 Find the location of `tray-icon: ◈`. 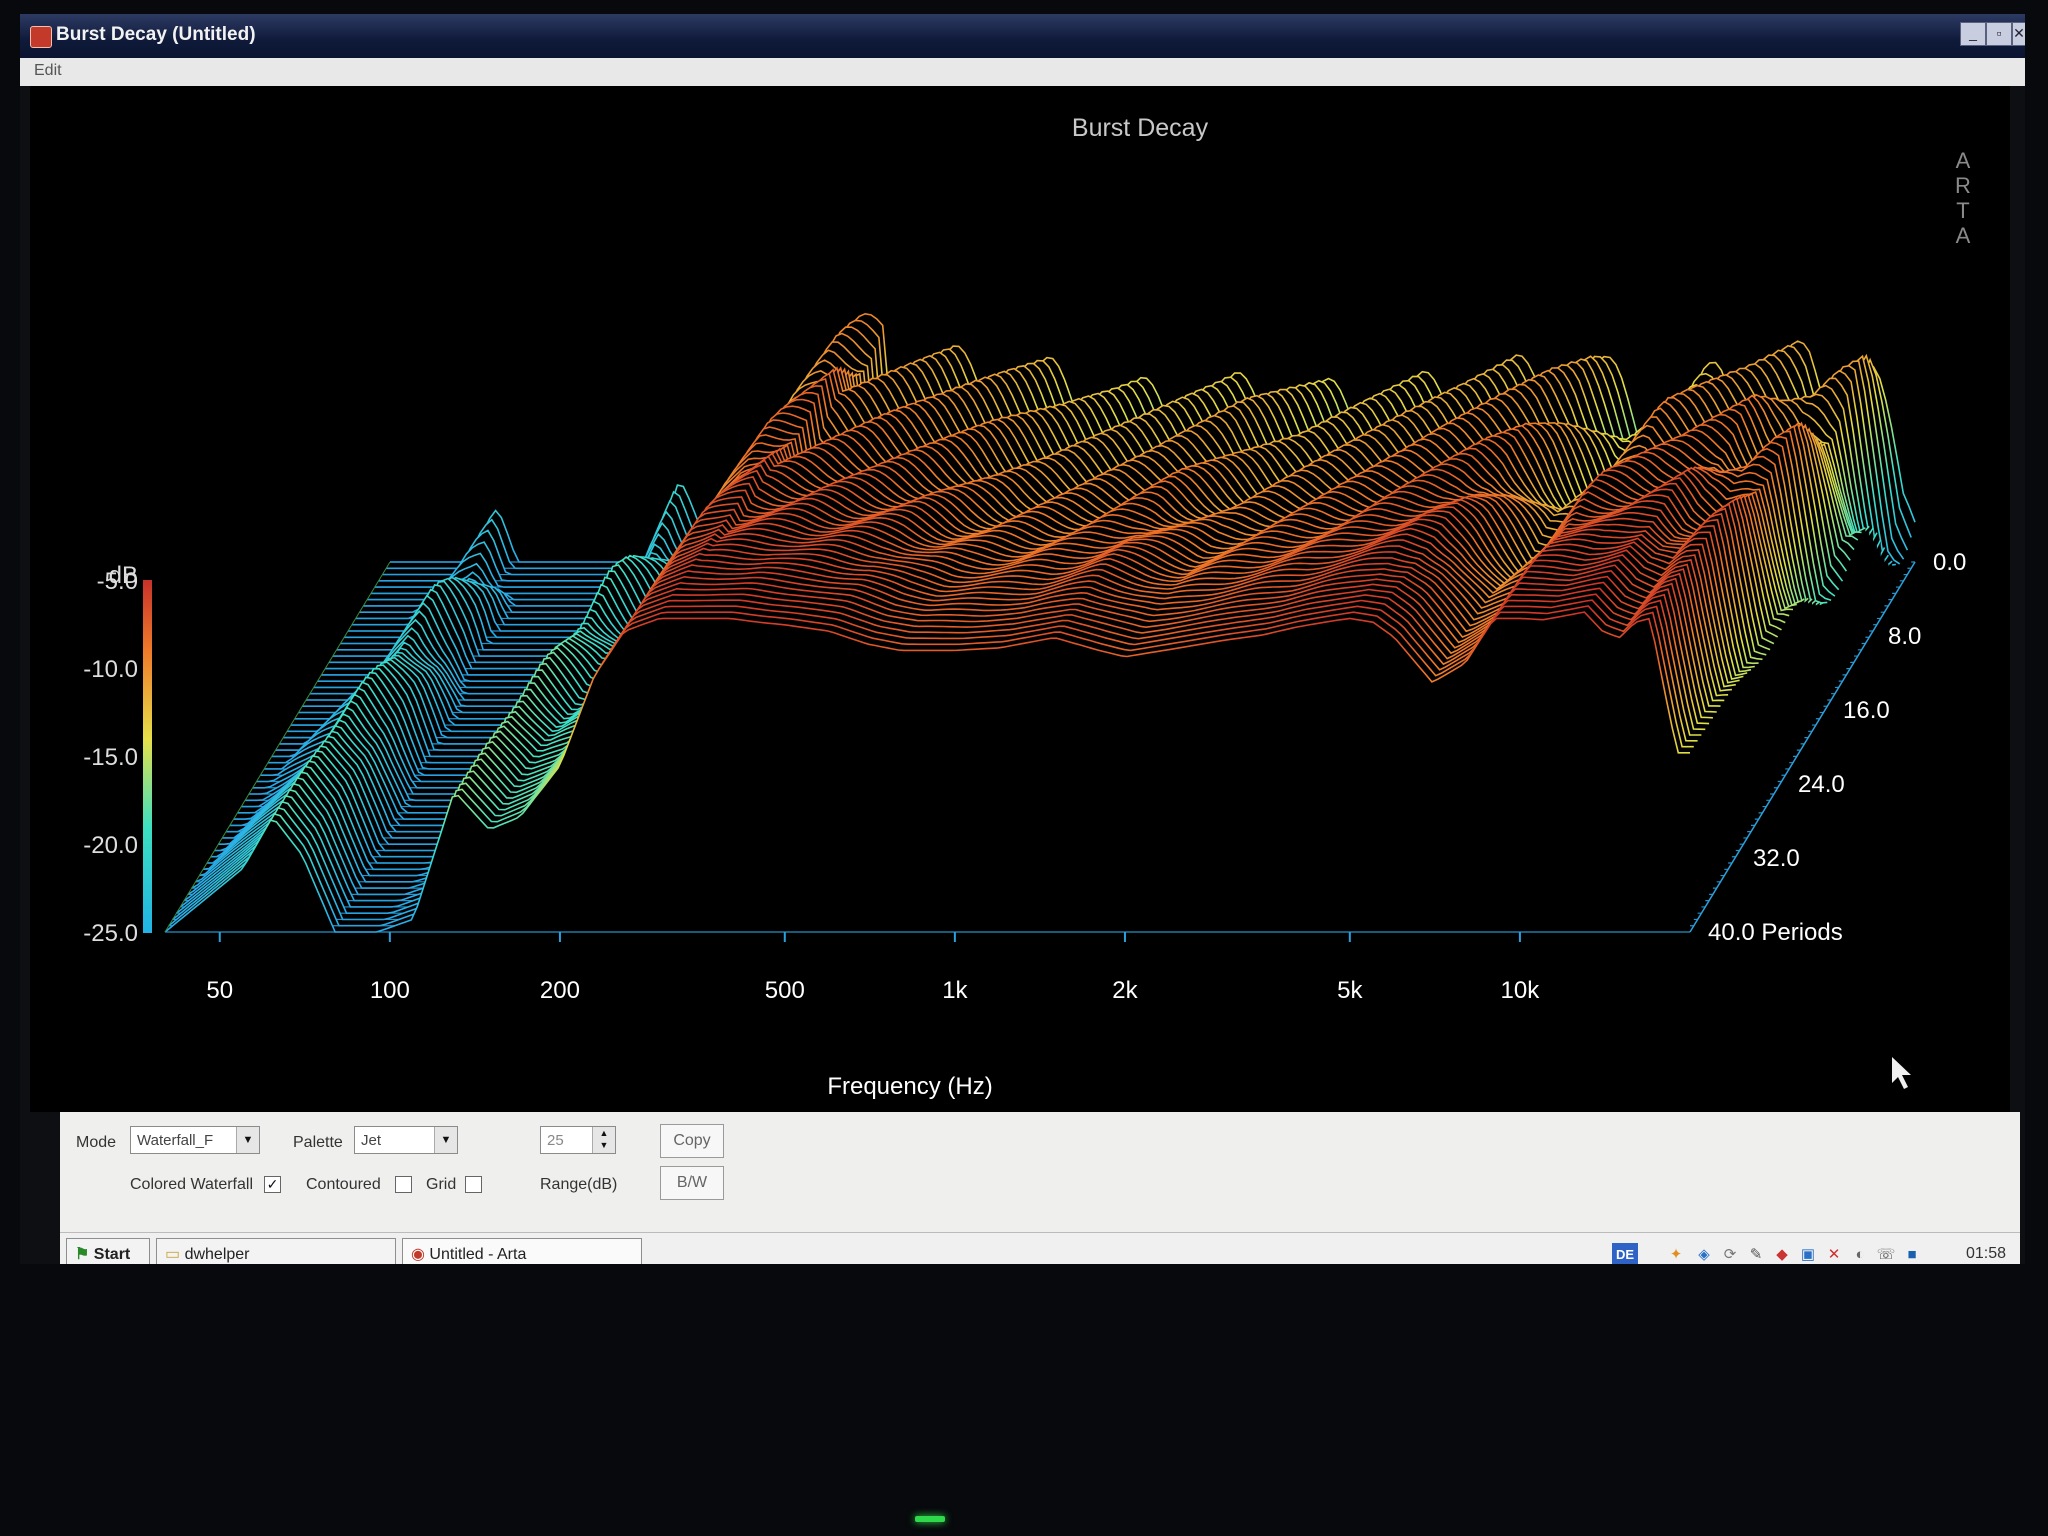

tray-icon: ◈ is located at coordinates (1704, 1255).